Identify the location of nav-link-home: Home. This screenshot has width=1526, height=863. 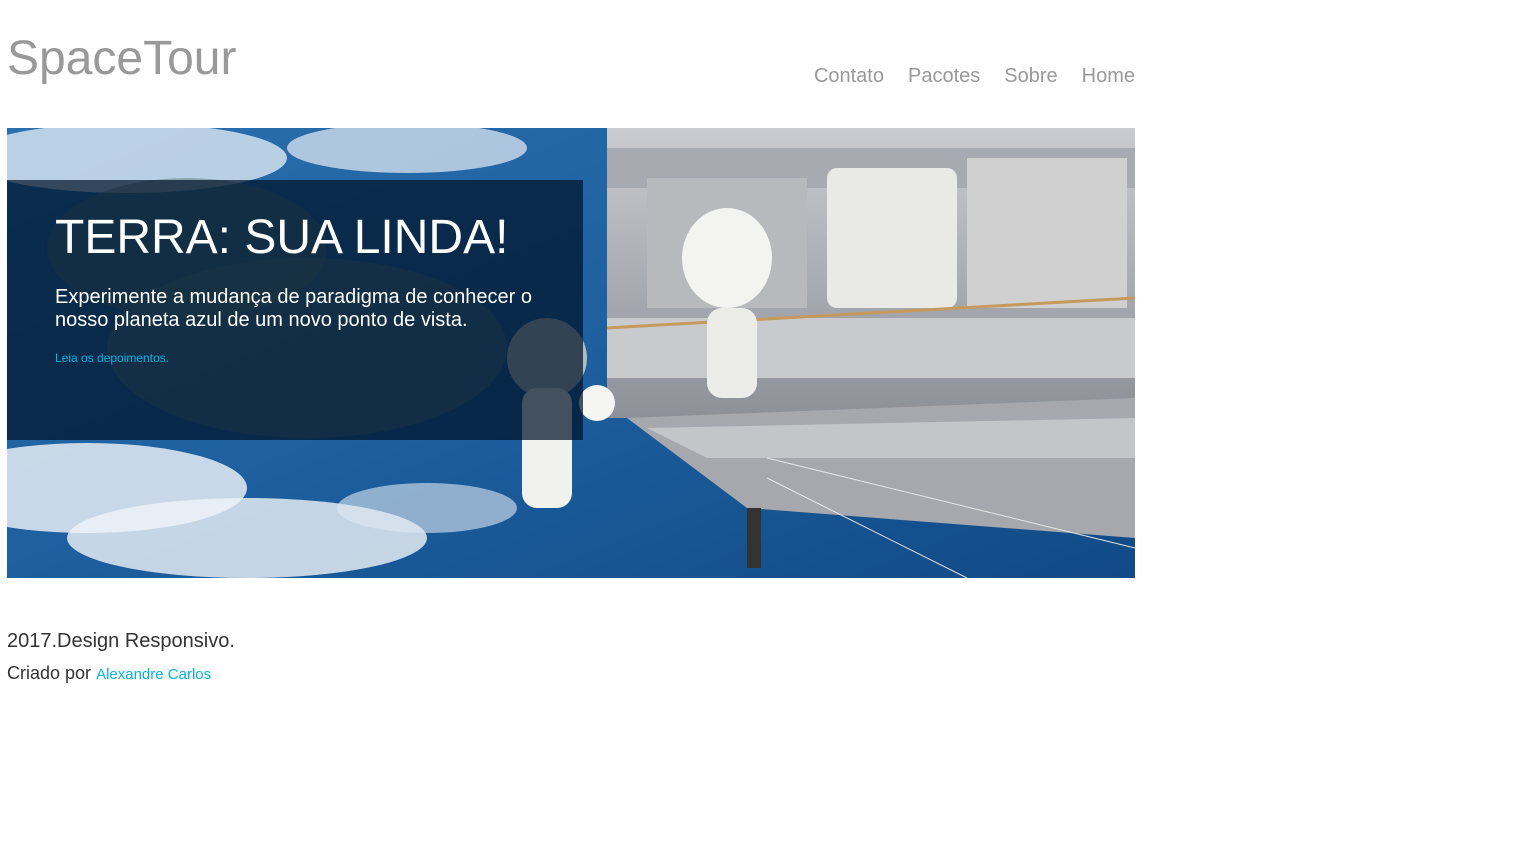
(1108, 76).